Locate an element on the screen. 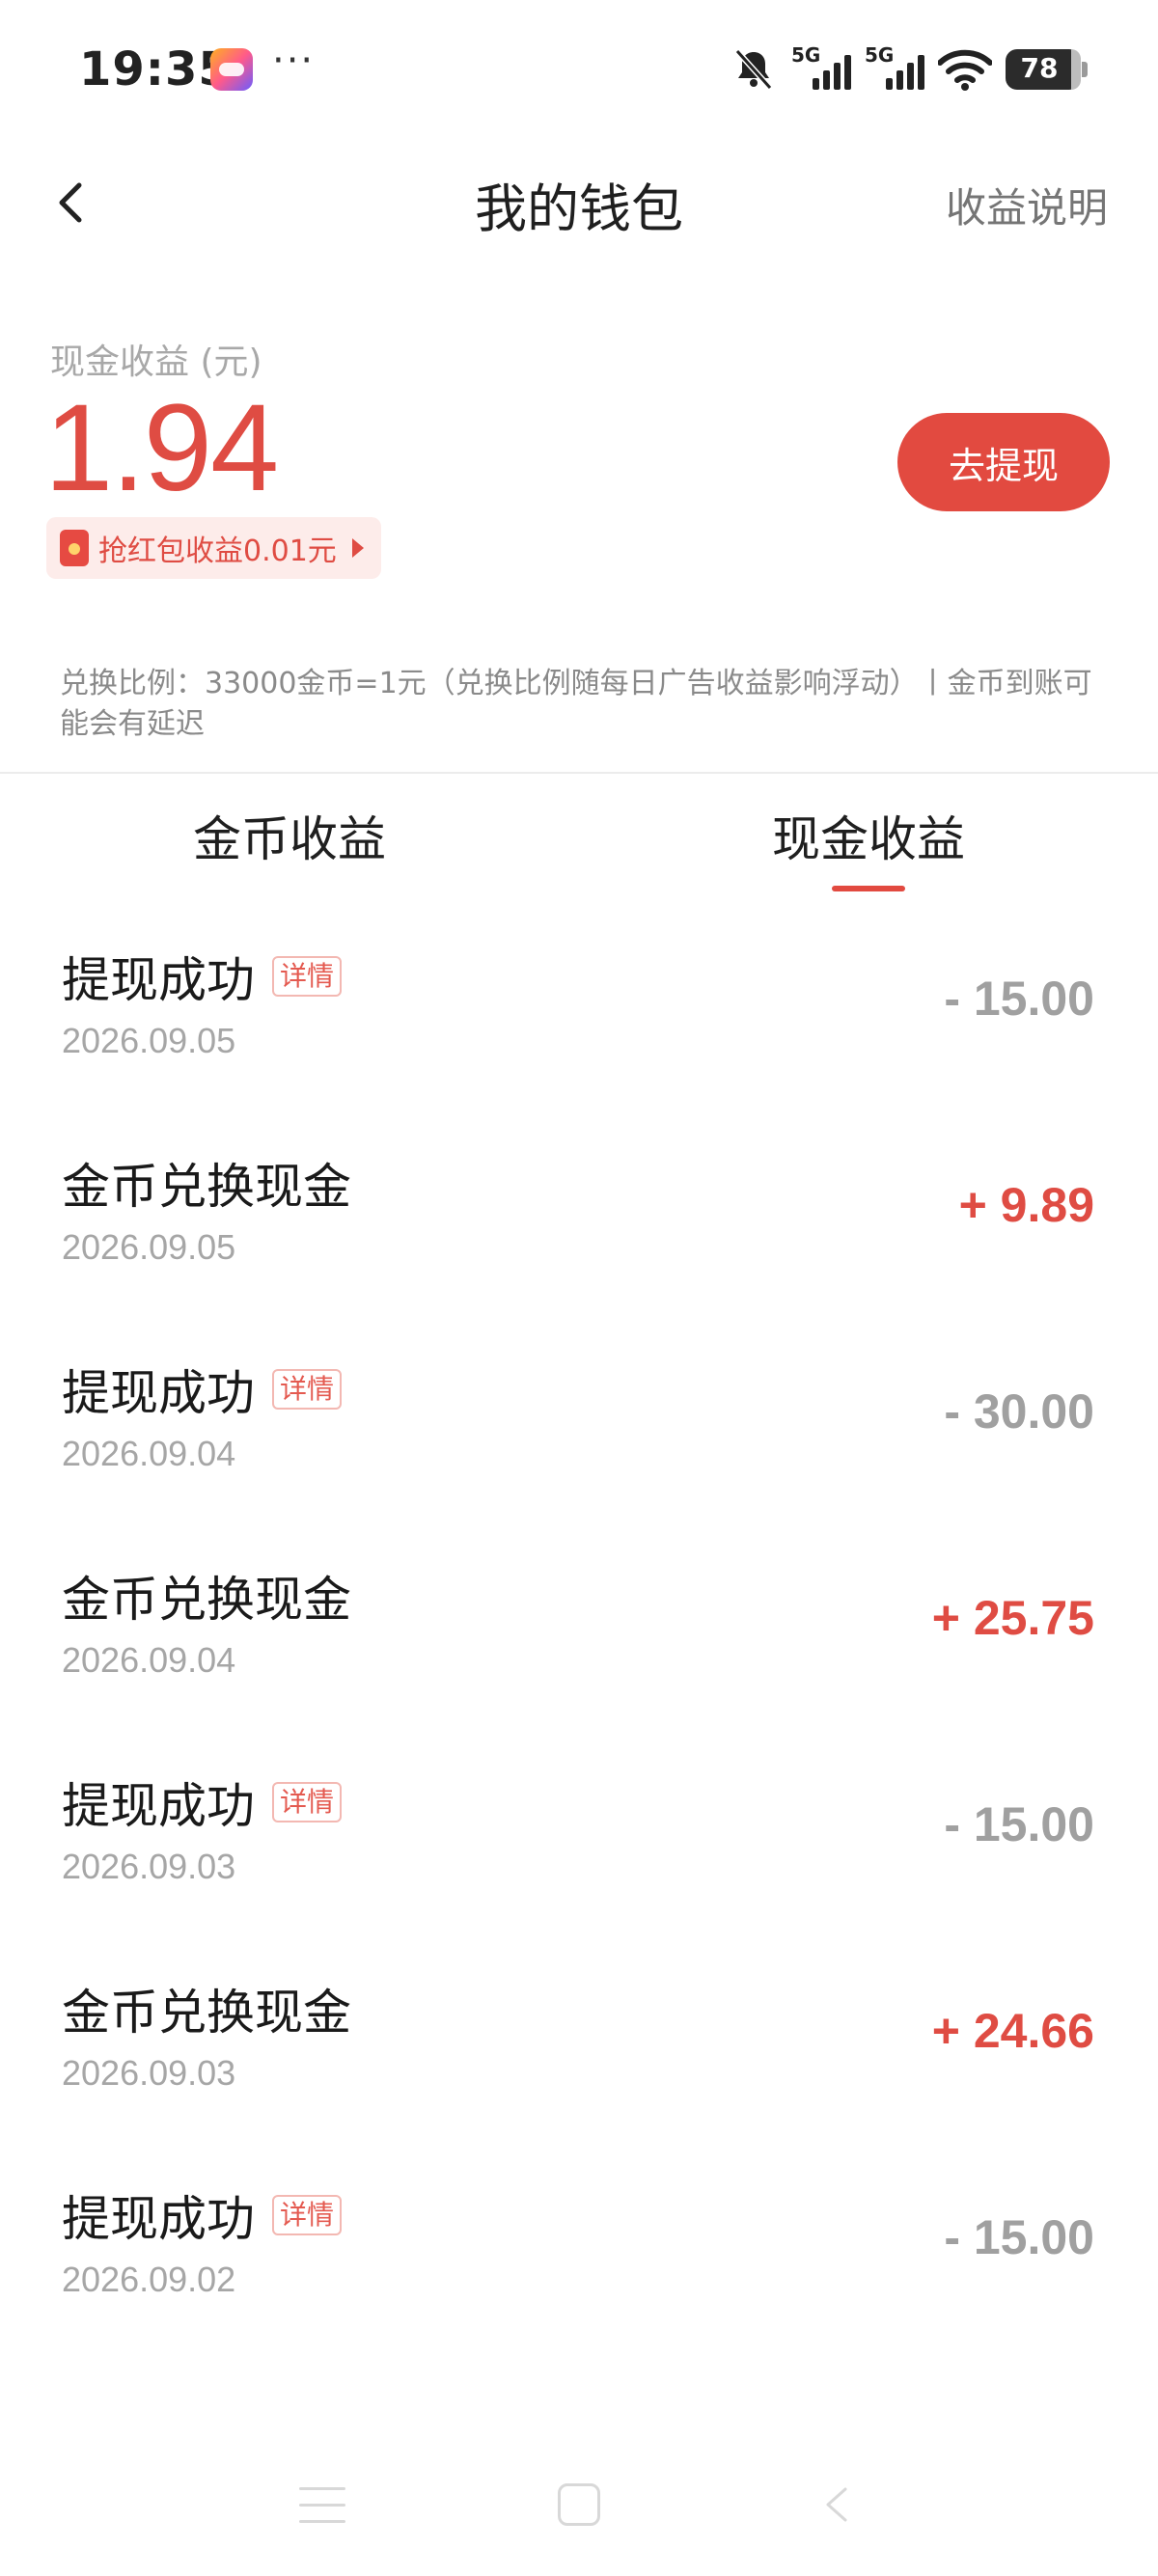 The height and width of the screenshot is (2576, 1158). tab-gold-earnings: 金币收益 is located at coordinates (289, 835).